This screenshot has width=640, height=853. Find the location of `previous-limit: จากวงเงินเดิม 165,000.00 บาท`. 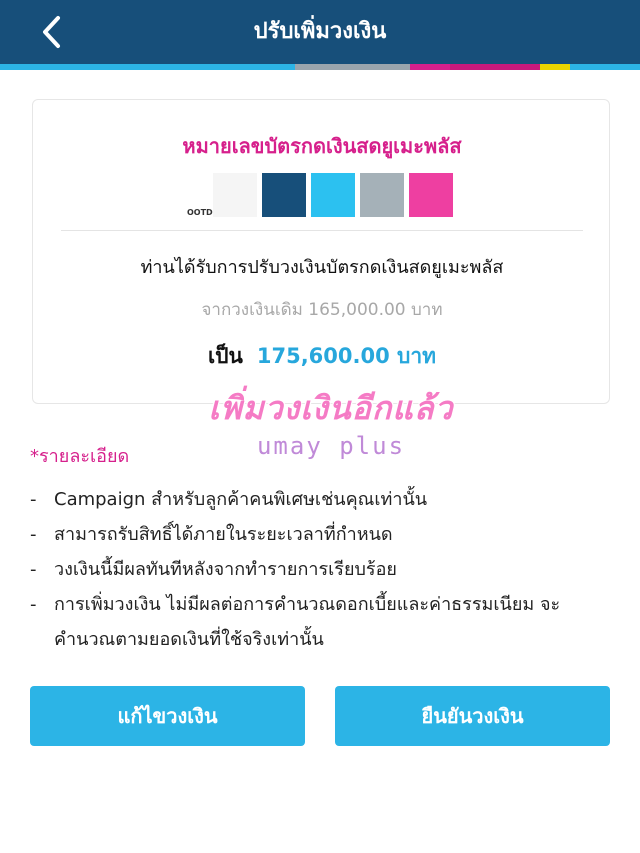

previous-limit: จากวงเงินเดิม 165,000.00 บาท is located at coordinates (322, 310).